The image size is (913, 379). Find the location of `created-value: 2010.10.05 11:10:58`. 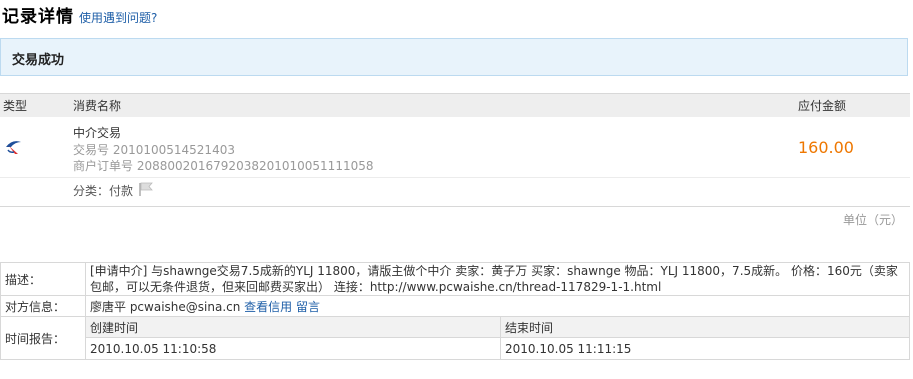

created-value: 2010.10.05 11:10:58 is located at coordinates (293, 348).